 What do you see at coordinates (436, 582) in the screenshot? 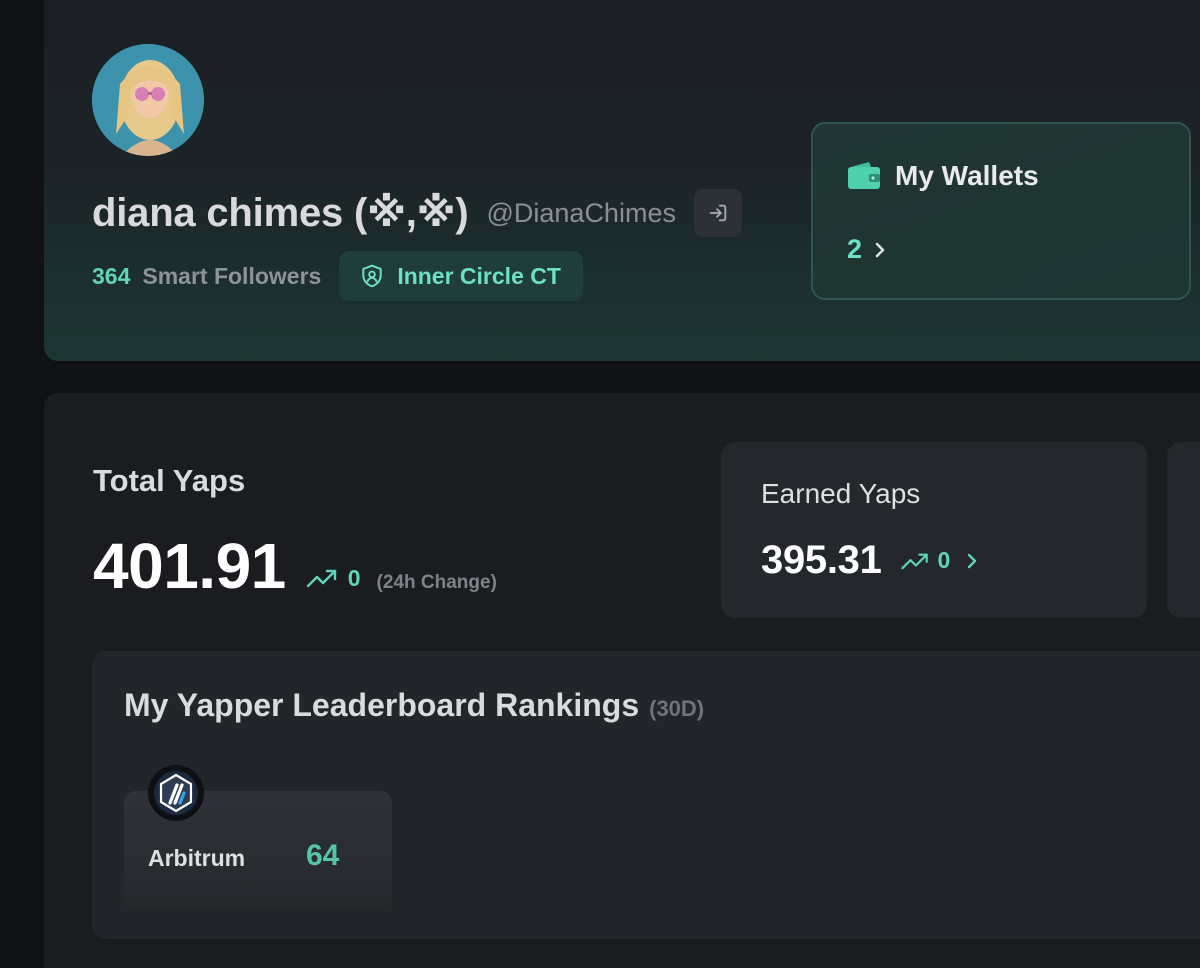
I see `change-period-note: (24h Change)` at bounding box center [436, 582].